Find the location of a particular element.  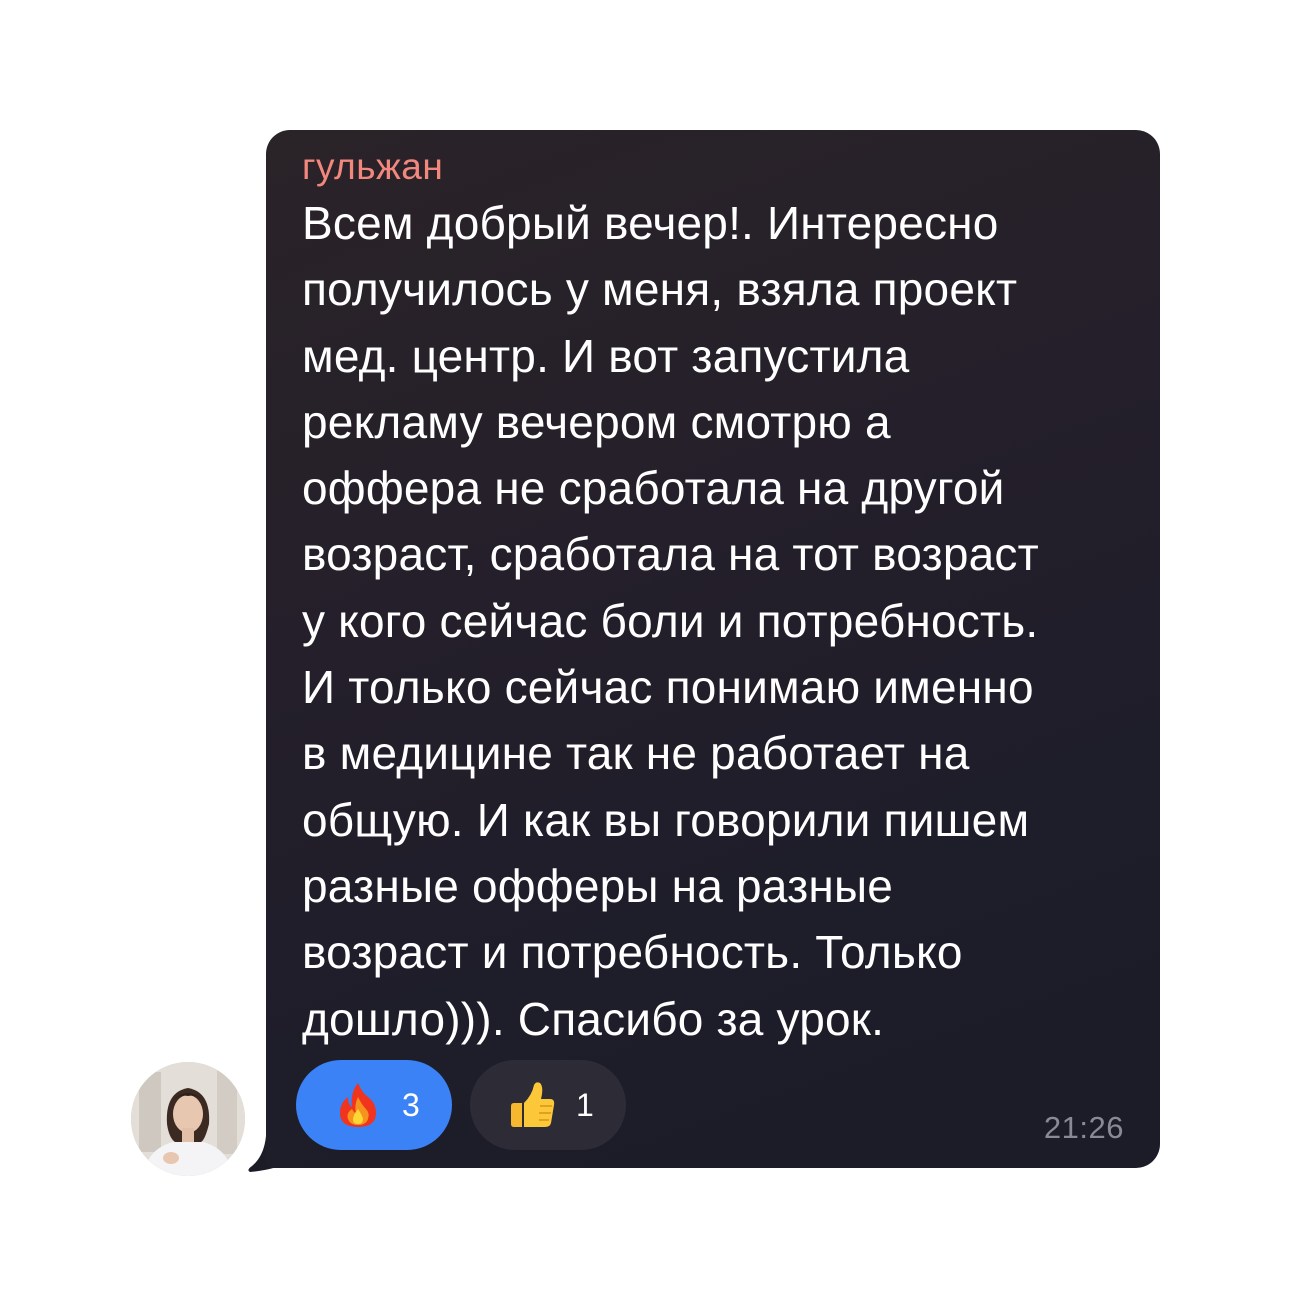

reaction-fire-count: 3 is located at coordinates (411, 1104).